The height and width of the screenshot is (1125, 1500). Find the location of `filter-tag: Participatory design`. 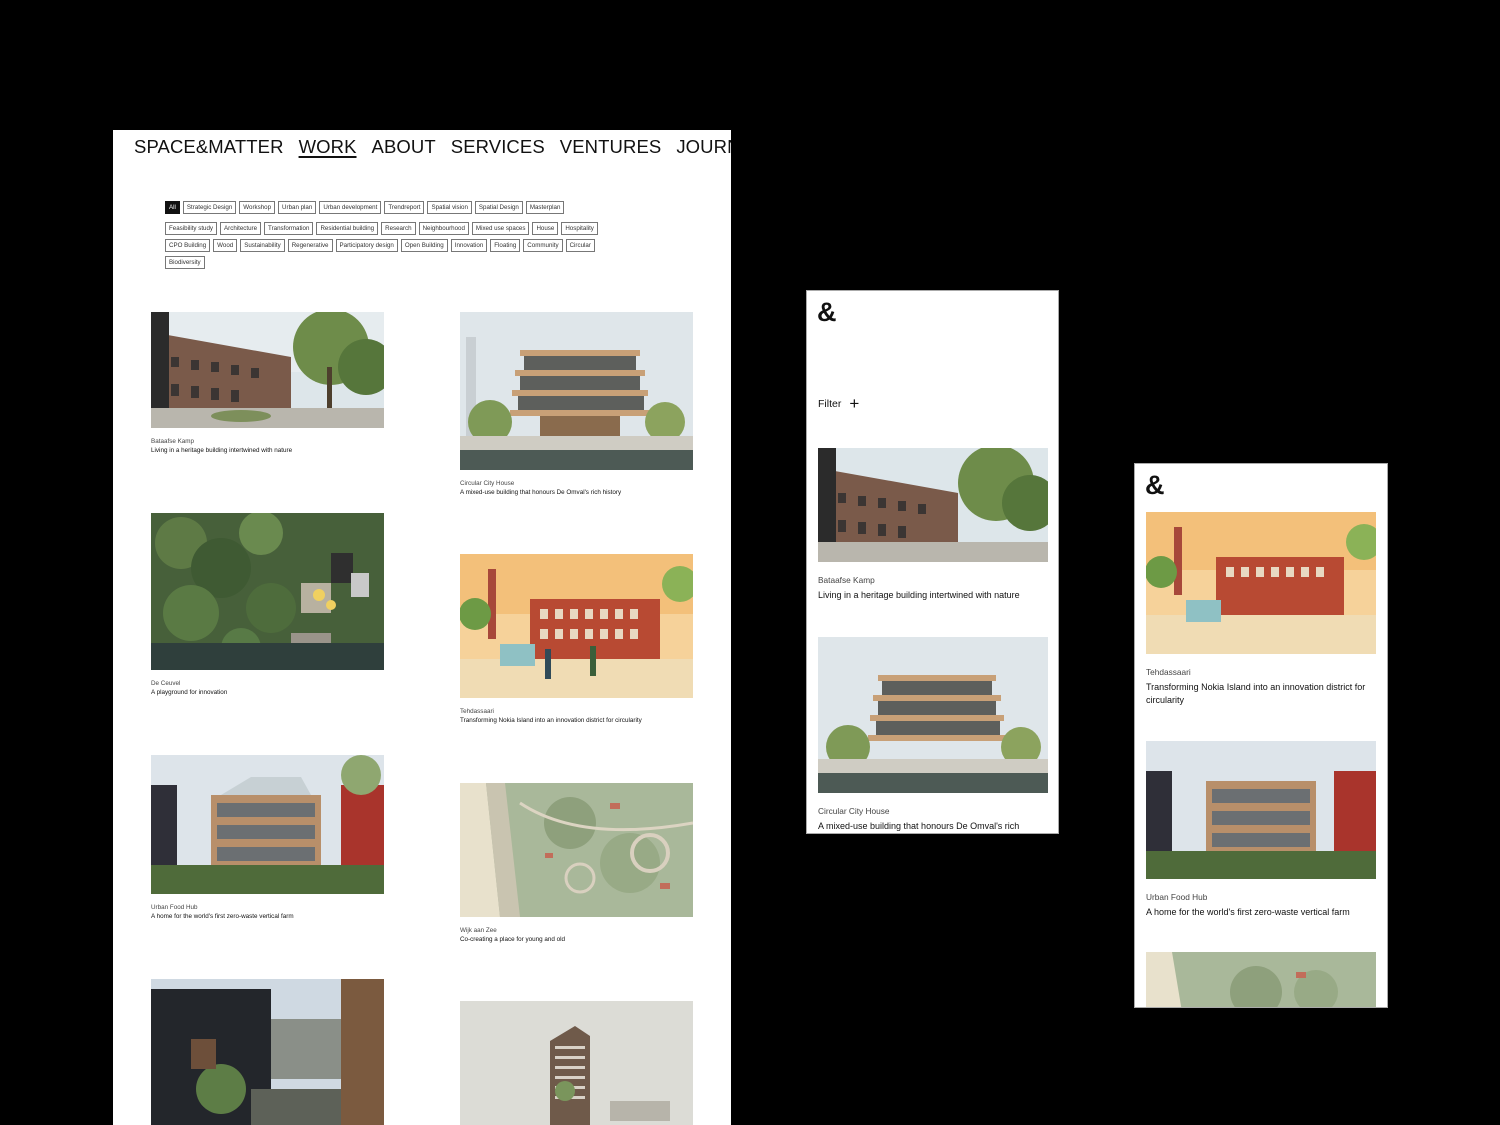

filter-tag: Participatory design is located at coordinates (366, 245).